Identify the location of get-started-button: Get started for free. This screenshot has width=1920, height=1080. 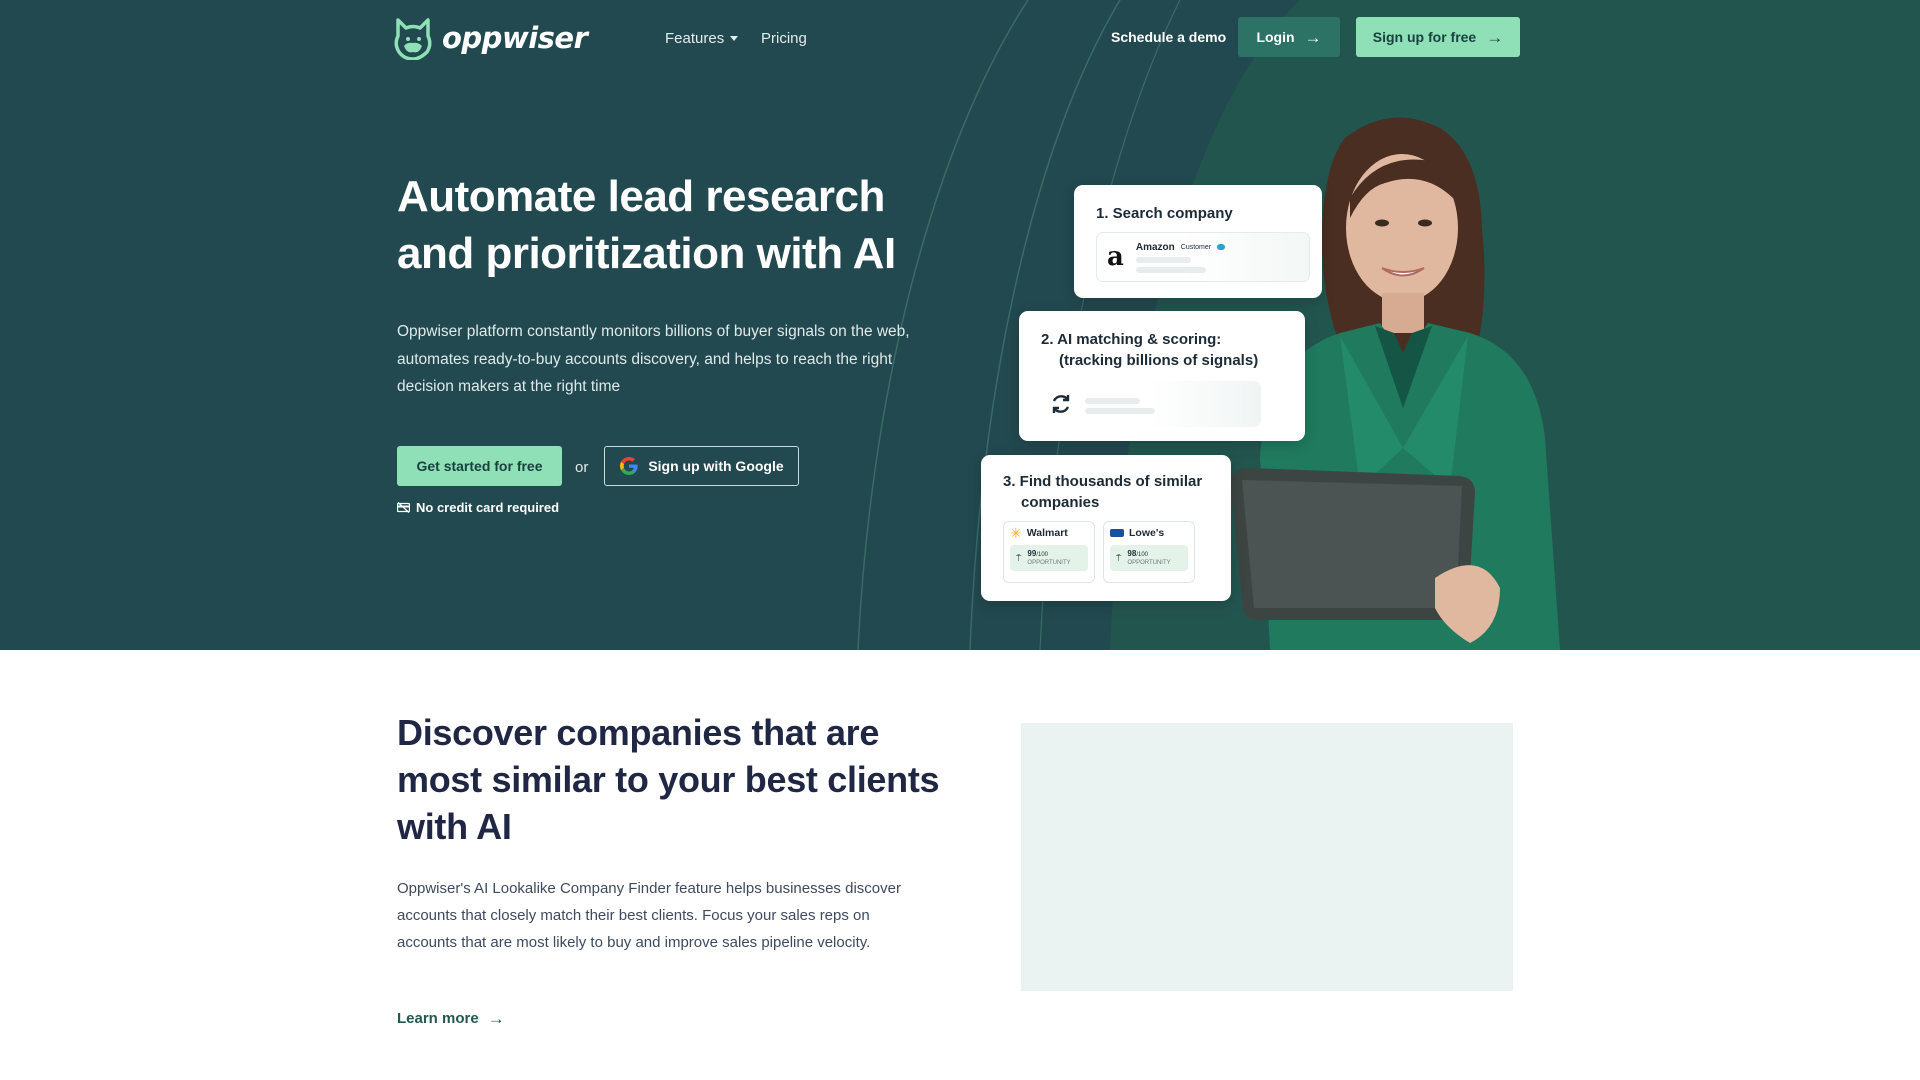
(479, 466).